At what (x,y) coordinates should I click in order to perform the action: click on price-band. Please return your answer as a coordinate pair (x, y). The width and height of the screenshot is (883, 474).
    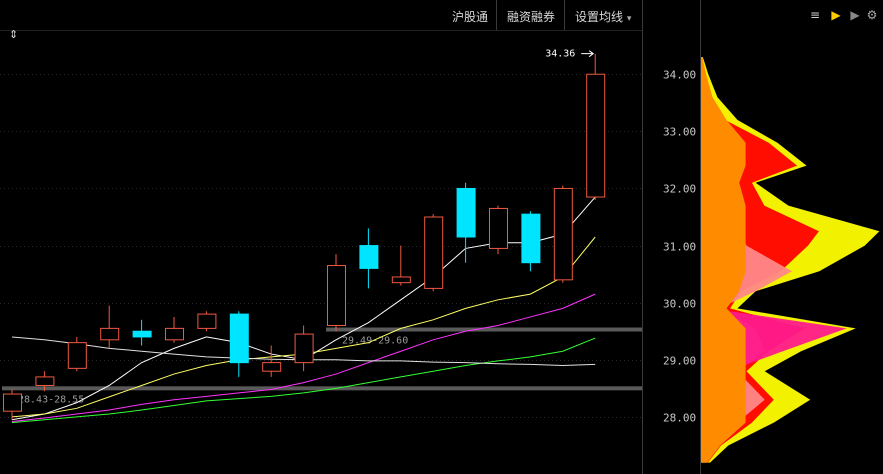
    Looking at the image, I should click on (322, 388).